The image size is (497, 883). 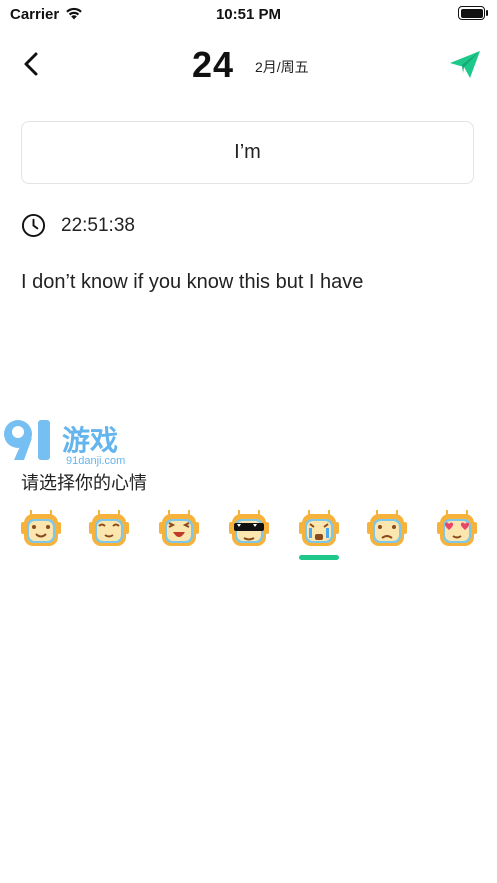 What do you see at coordinates (387, 529) in the screenshot?
I see `sad-robot-icon` at bounding box center [387, 529].